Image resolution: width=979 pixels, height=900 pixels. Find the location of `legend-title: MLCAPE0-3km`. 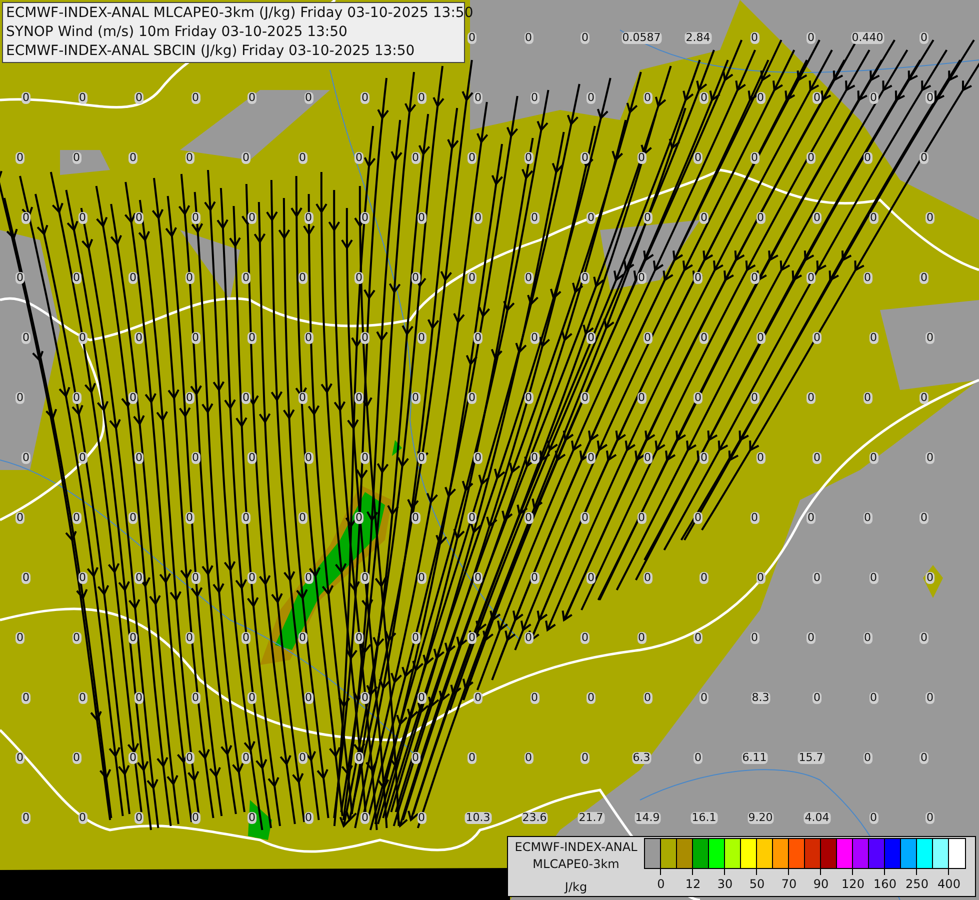

legend-title: MLCAPE0-3km is located at coordinates (576, 864).